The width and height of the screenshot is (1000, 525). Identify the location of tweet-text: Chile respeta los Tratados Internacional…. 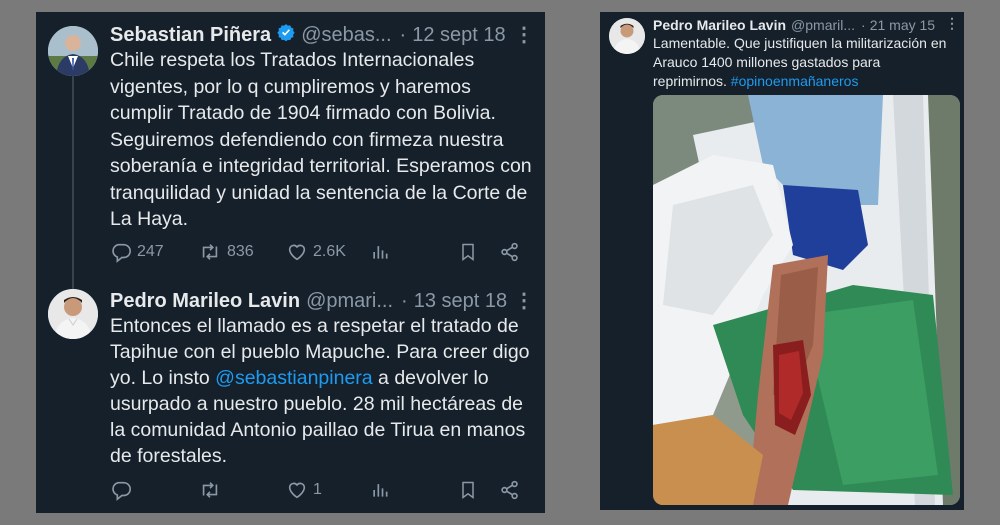
(321, 139).